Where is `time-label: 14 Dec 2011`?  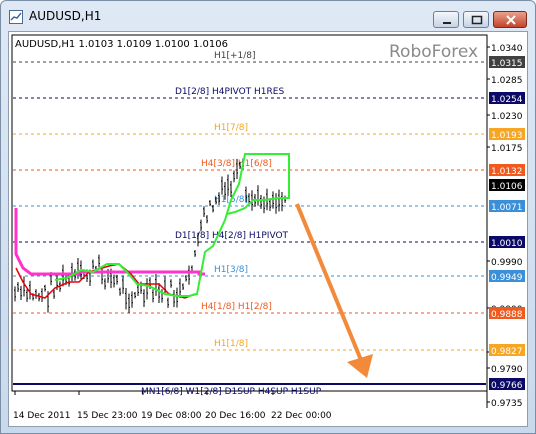 time-label: 14 Dec 2011 is located at coordinates (42, 416).